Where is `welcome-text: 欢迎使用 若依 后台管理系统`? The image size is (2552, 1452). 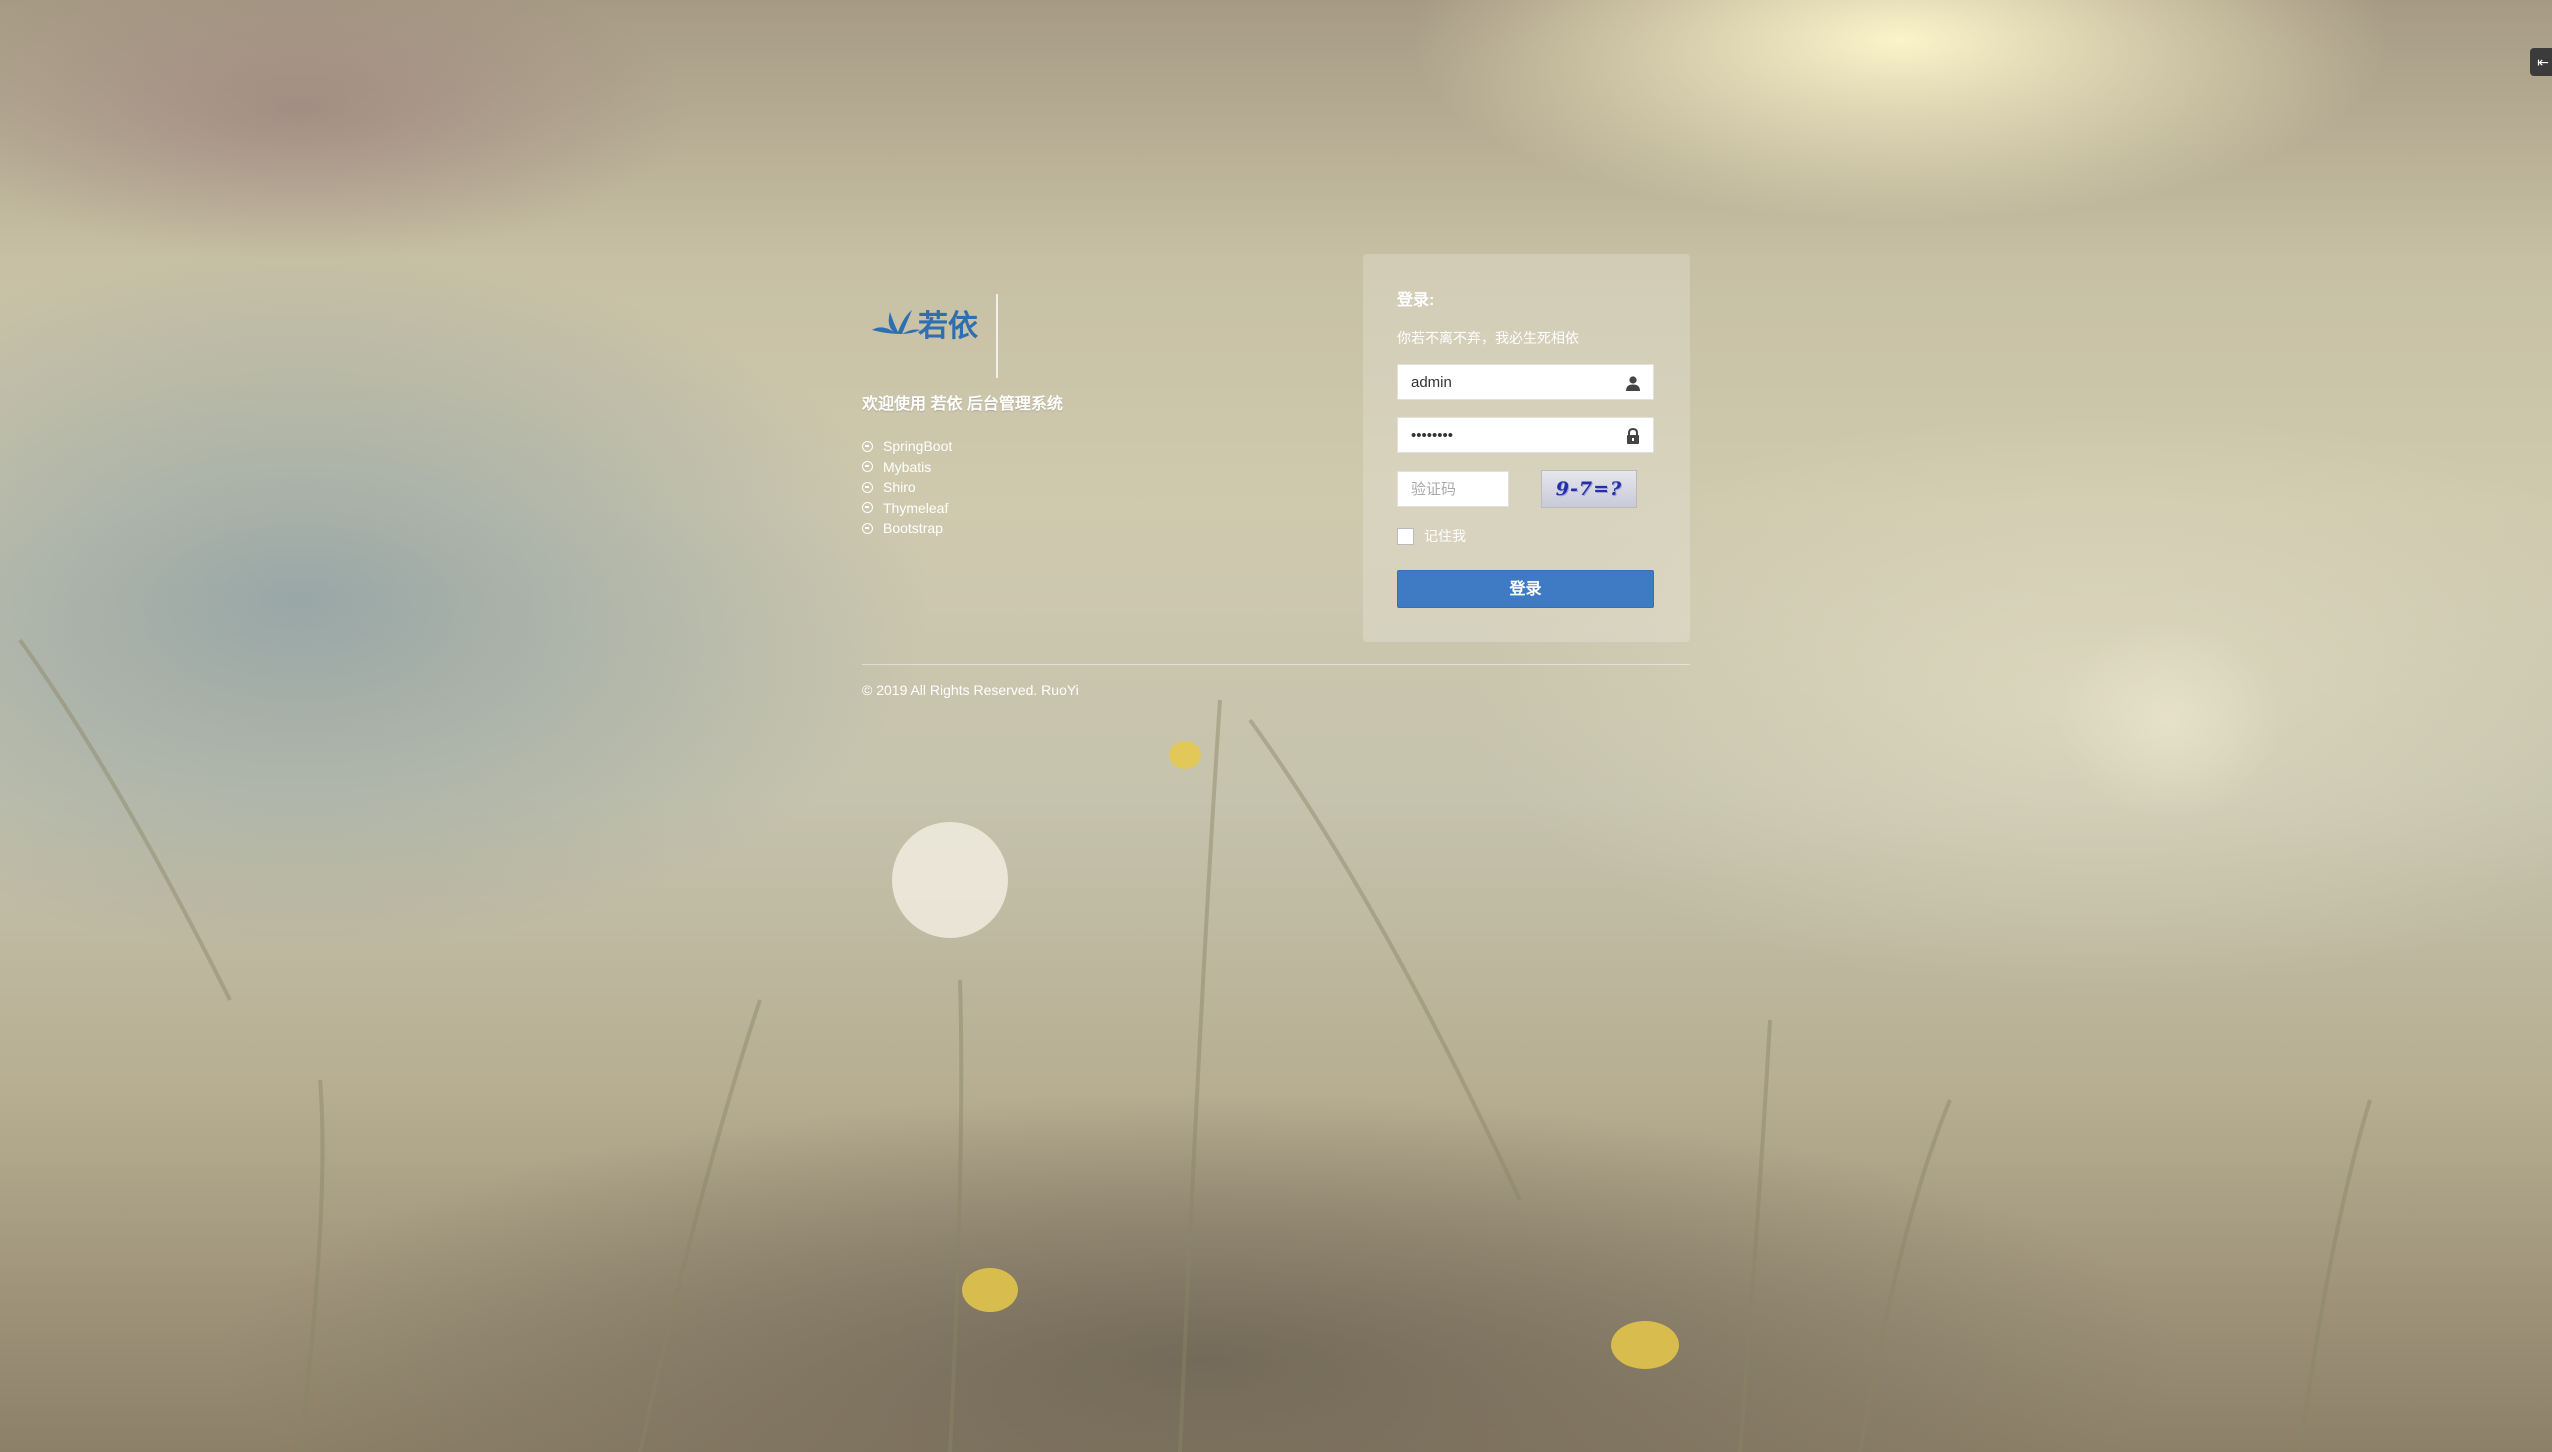 welcome-text: 欢迎使用 若依 后台管理系统 is located at coordinates (962, 404).